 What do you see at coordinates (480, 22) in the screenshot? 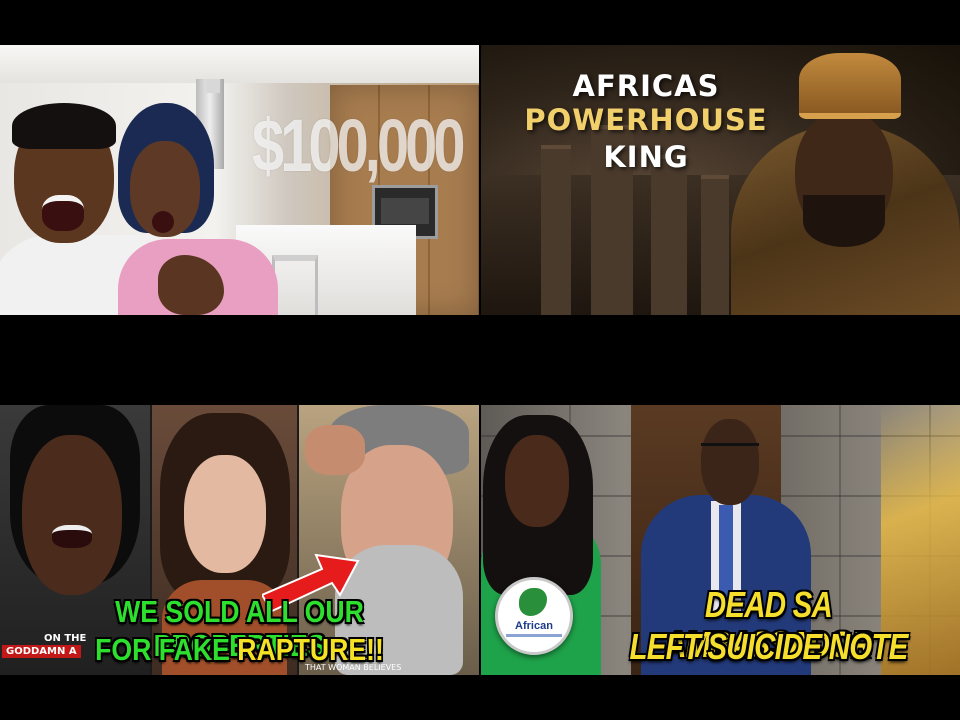
I see `top-black-band` at bounding box center [480, 22].